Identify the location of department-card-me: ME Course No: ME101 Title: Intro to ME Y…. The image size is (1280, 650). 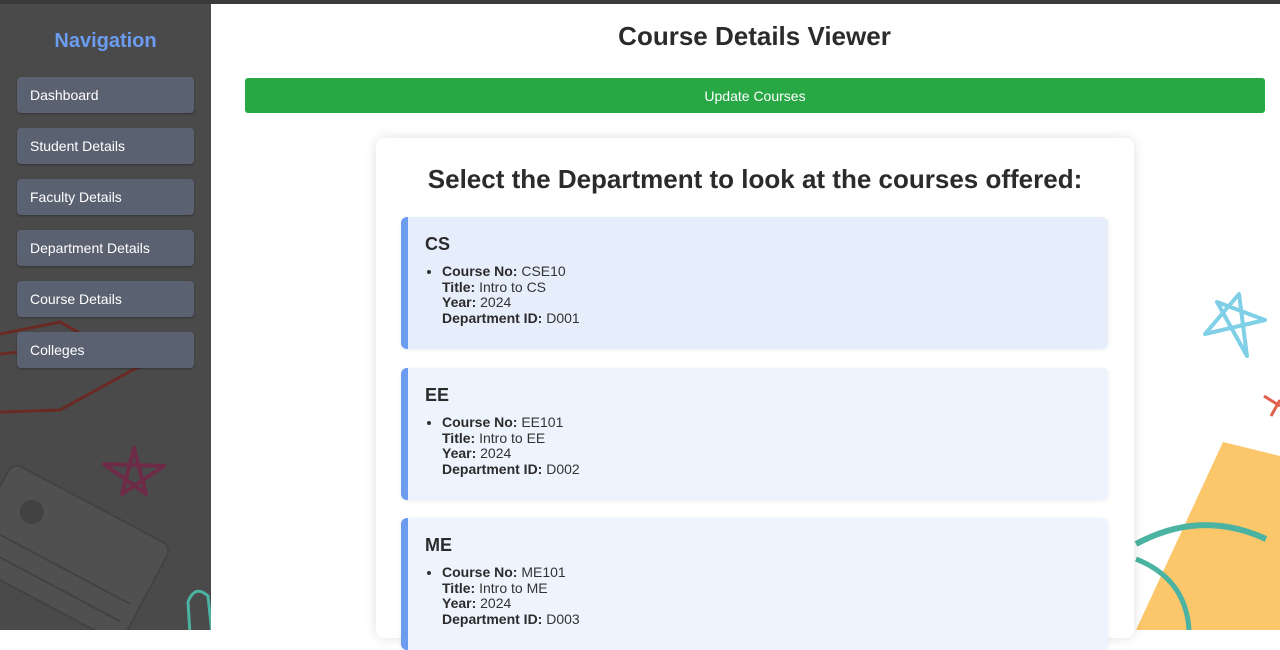
(754, 584).